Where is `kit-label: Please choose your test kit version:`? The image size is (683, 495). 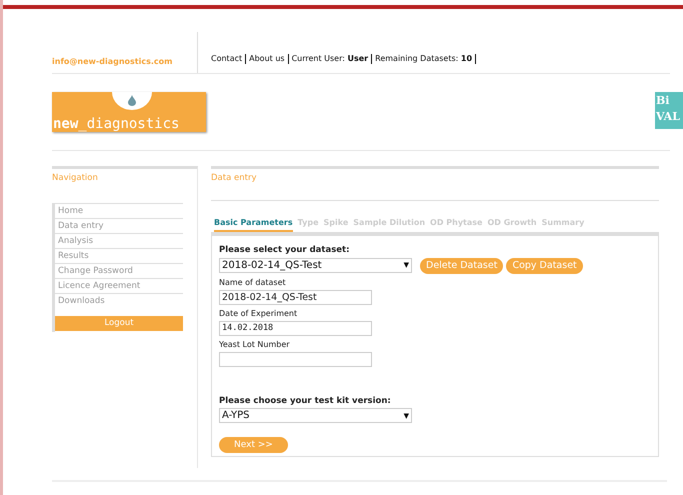 kit-label: Please choose your test kit version: is located at coordinates (305, 401).